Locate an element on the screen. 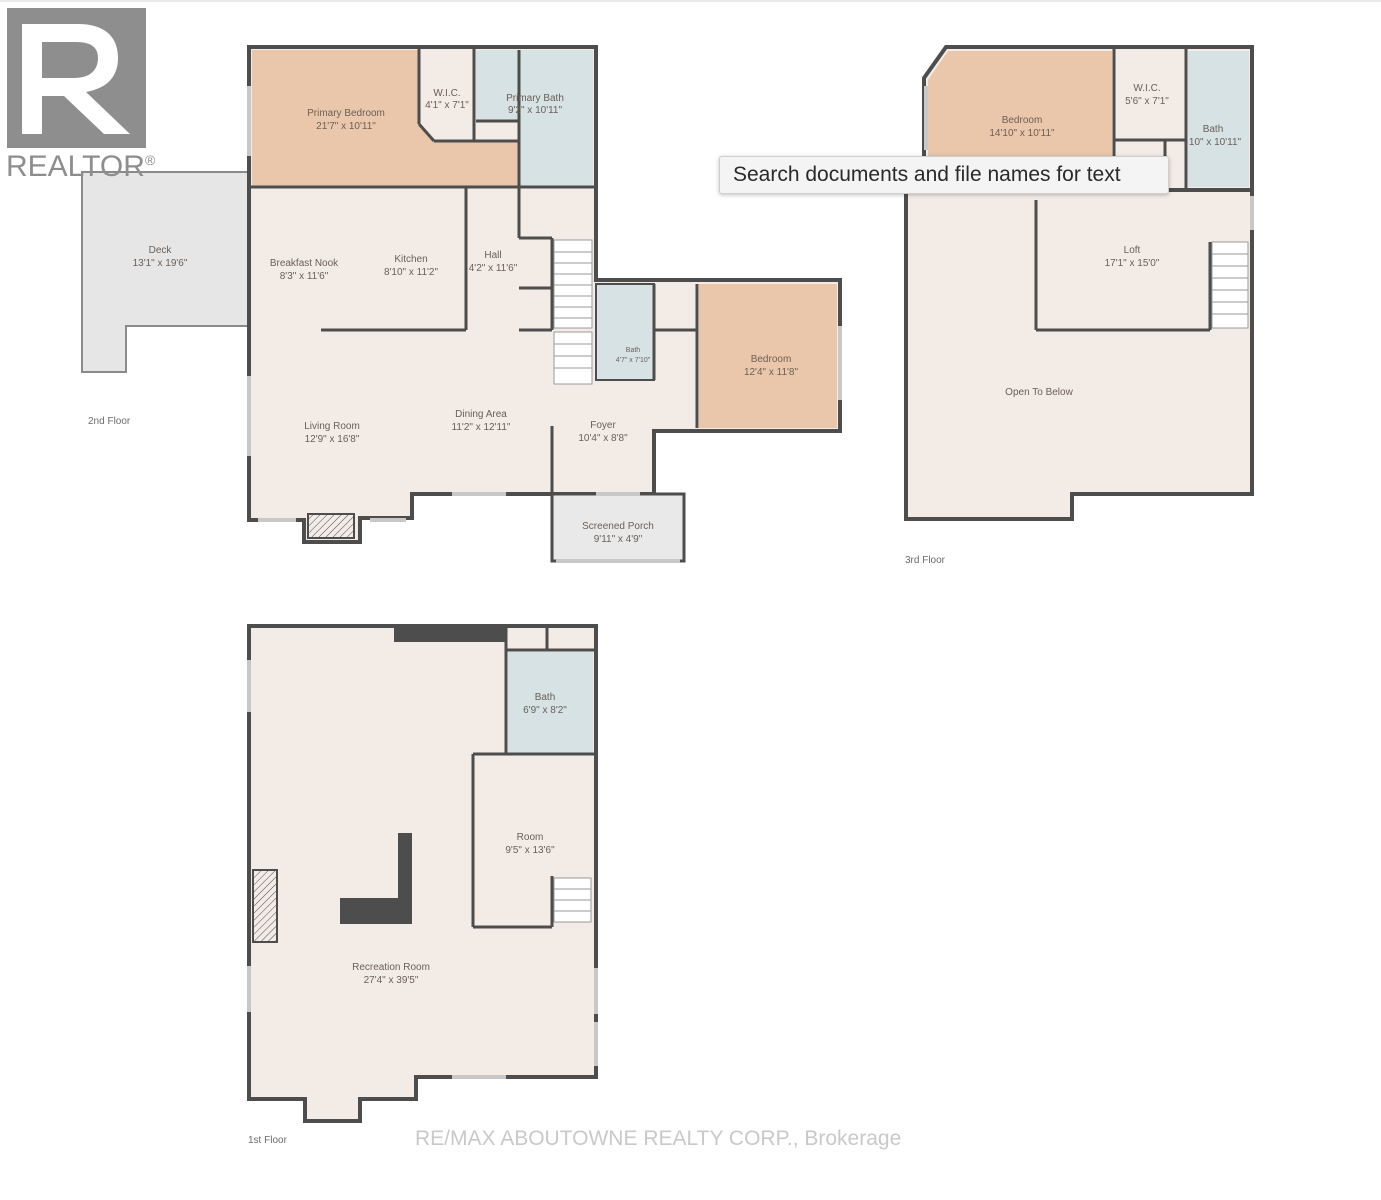 This screenshot has height=1200, width=1381. room-dims: 12'4" x 11'8" is located at coordinates (771, 372).